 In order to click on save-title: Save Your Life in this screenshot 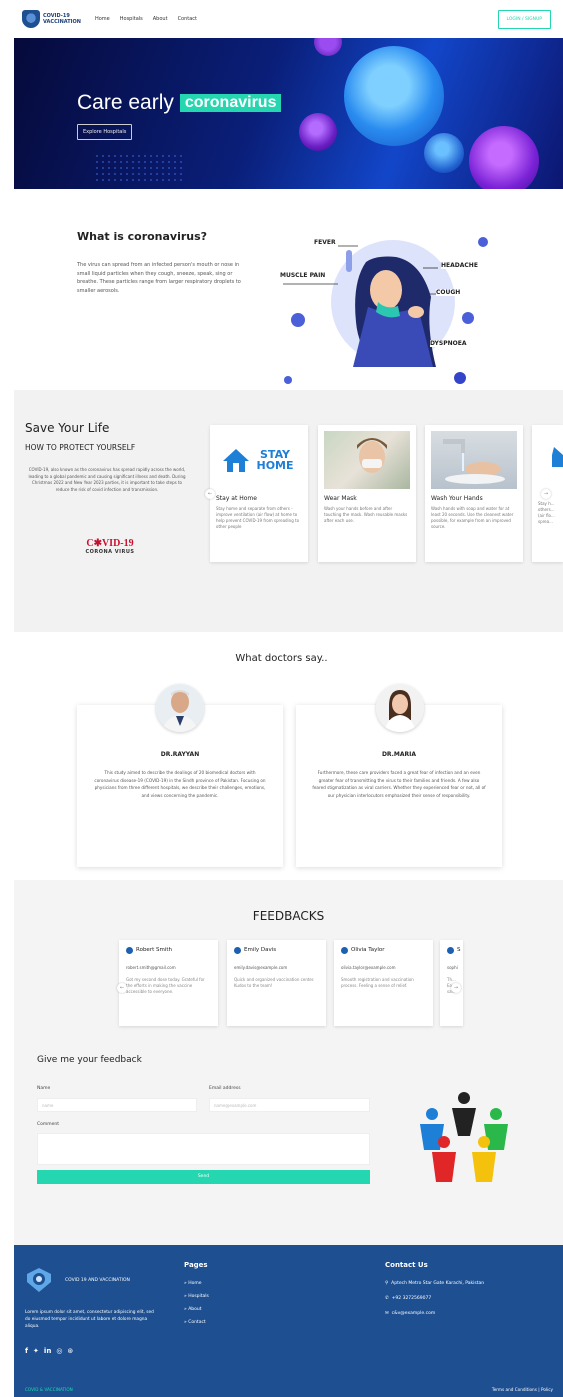, I will do `click(67, 428)`.